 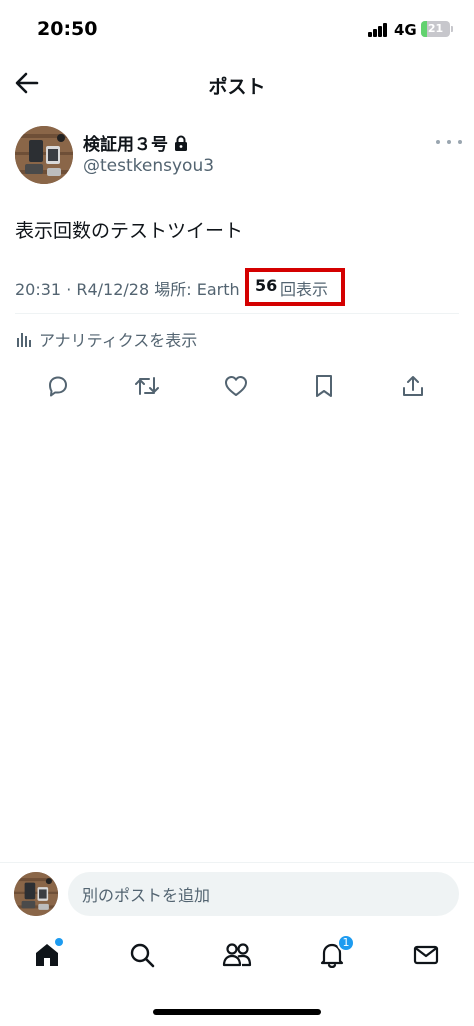 I want to click on bookmark-button, so click(x=324, y=386).